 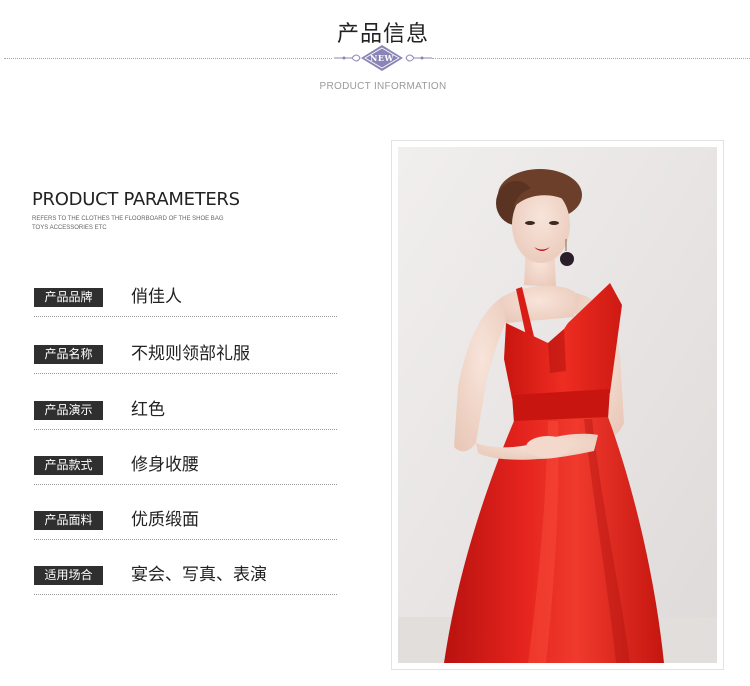 I want to click on flourish-left-icon, so click(x=347, y=58).